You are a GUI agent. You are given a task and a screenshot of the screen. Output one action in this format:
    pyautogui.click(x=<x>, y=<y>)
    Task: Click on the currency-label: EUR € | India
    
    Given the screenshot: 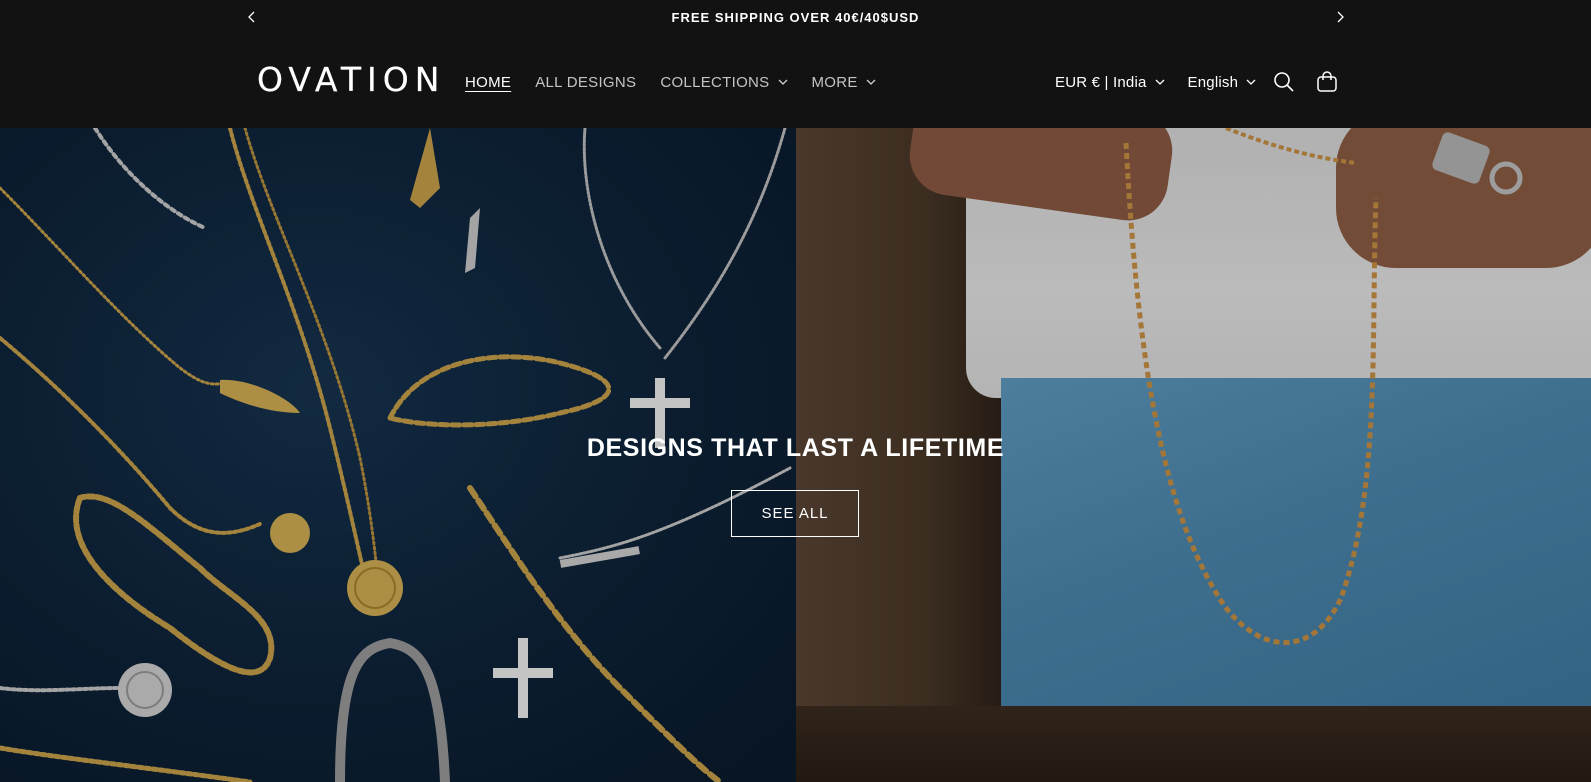 What is the action you would take?
    pyautogui.click(x=1101, y=82)
    